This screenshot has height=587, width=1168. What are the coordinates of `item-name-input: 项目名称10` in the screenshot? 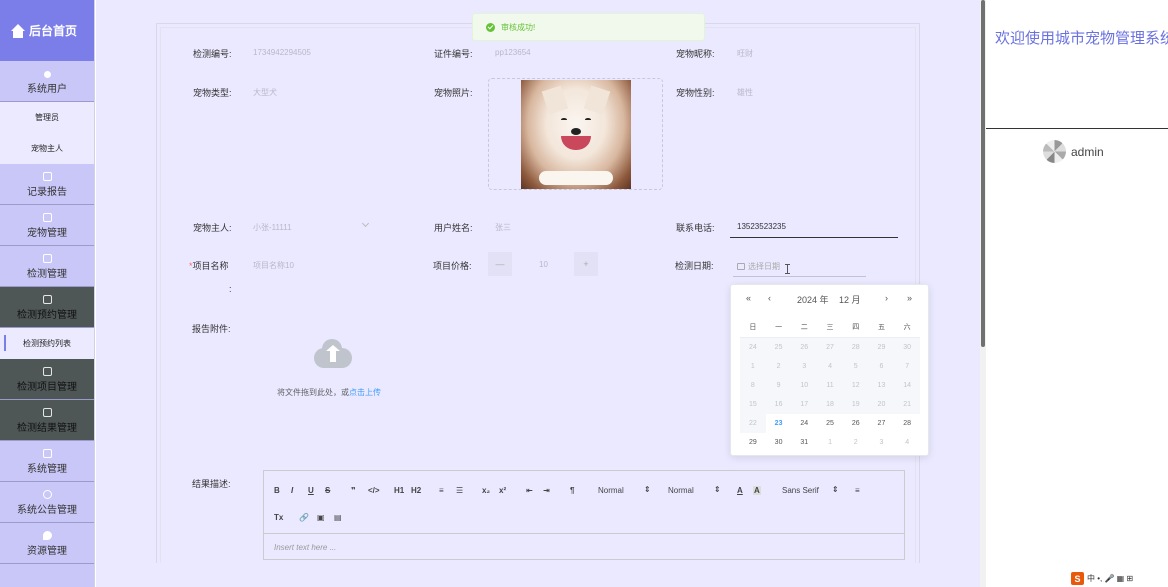 It's located at (273, 265).